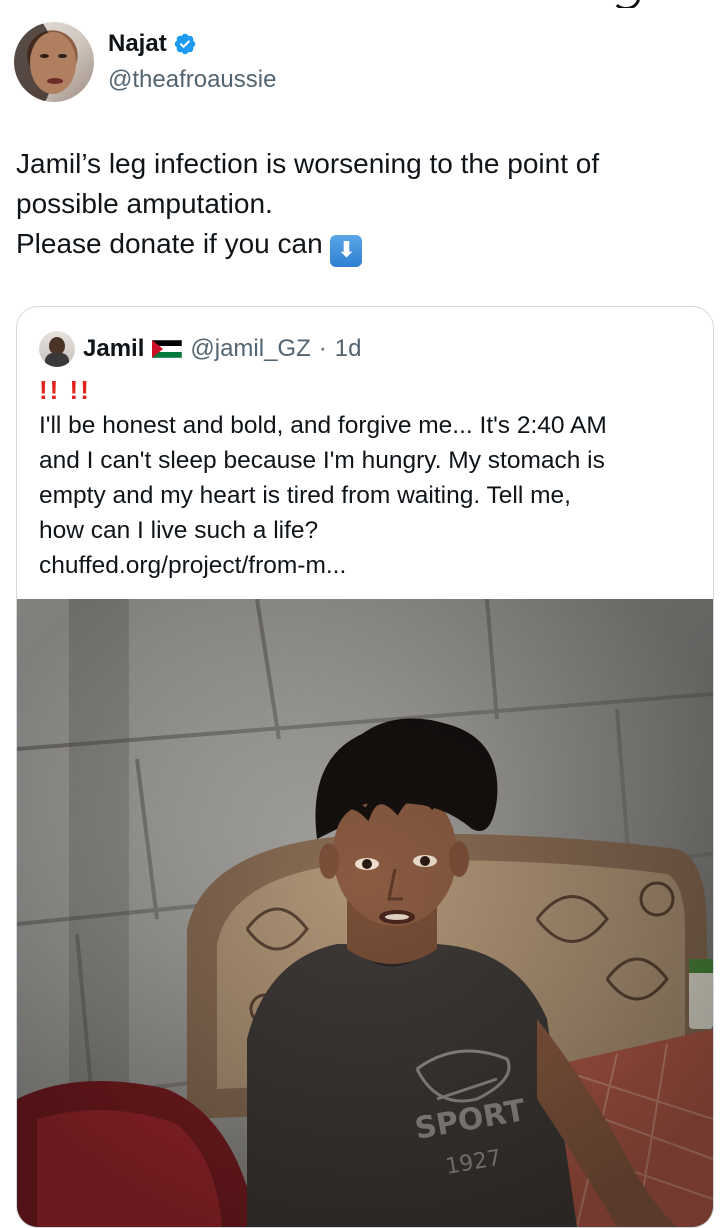  What do you see at coordinates (364, 4) in the screenshot?
I see `previous-content-edge` at bounding box center [364, 4].